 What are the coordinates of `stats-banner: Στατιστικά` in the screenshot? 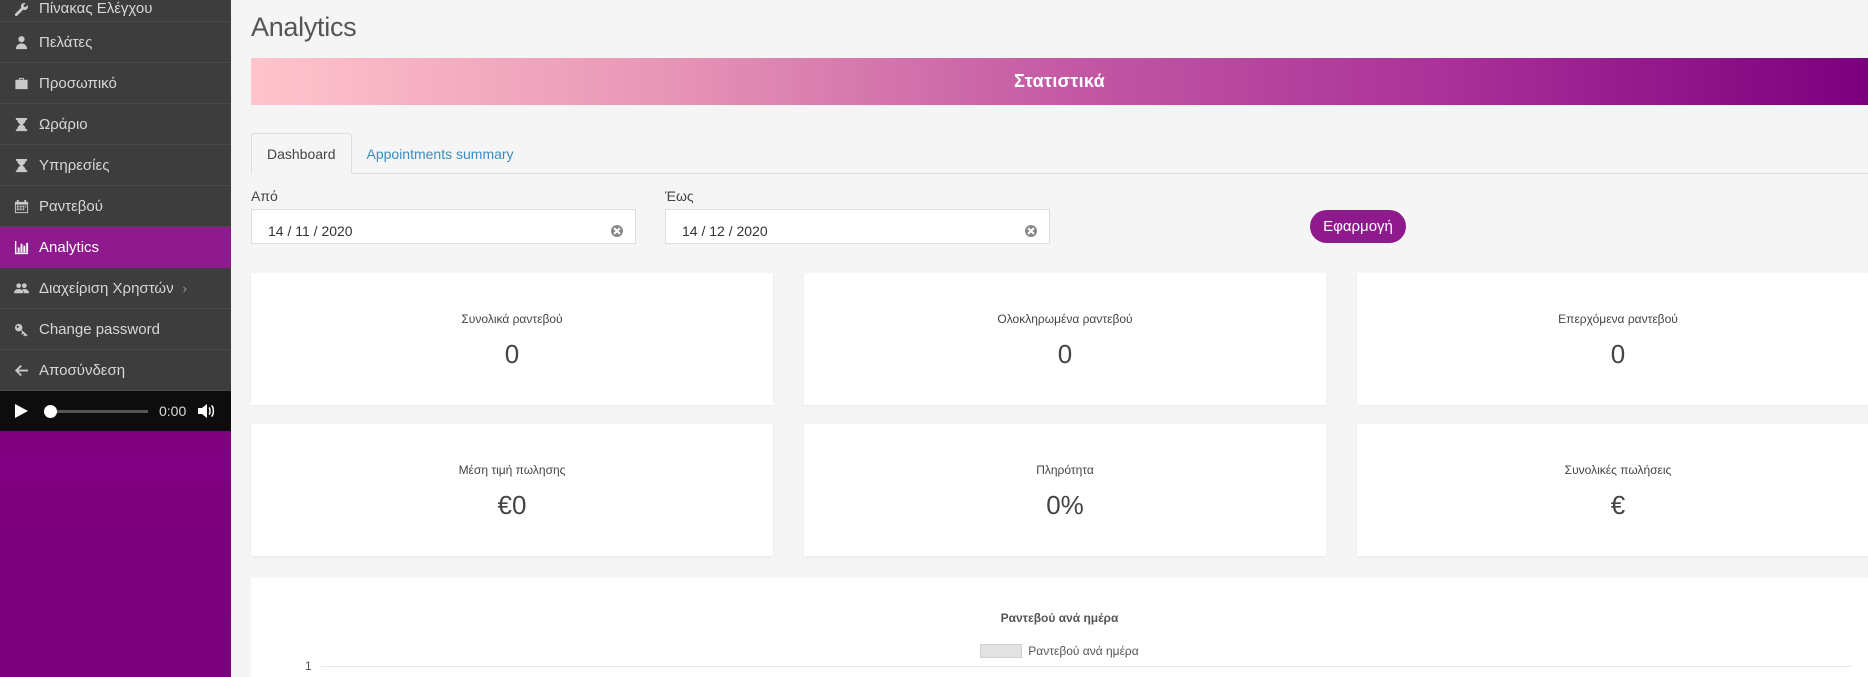 It's located at (1059, 81).